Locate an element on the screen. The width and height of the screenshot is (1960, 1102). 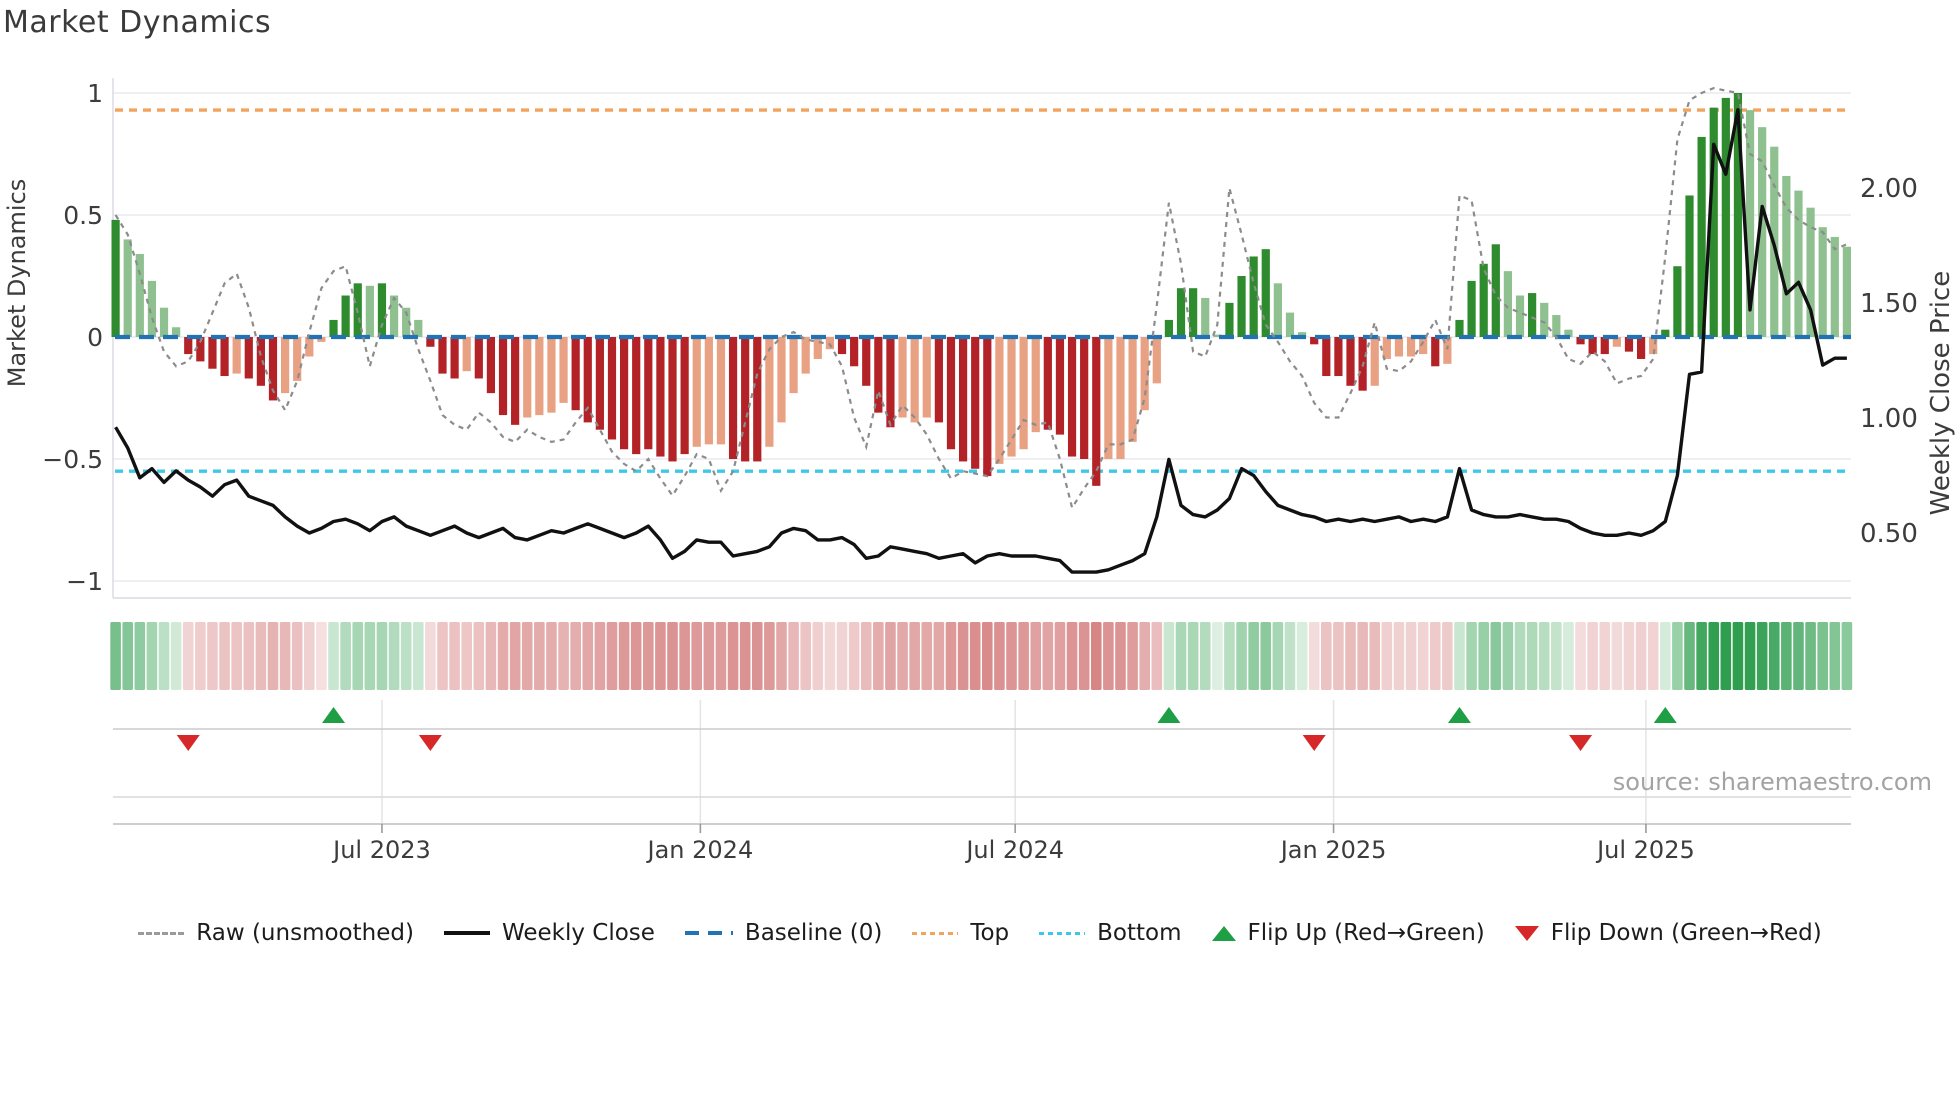
svg-text: 0 is located at coordinates (95, 337).